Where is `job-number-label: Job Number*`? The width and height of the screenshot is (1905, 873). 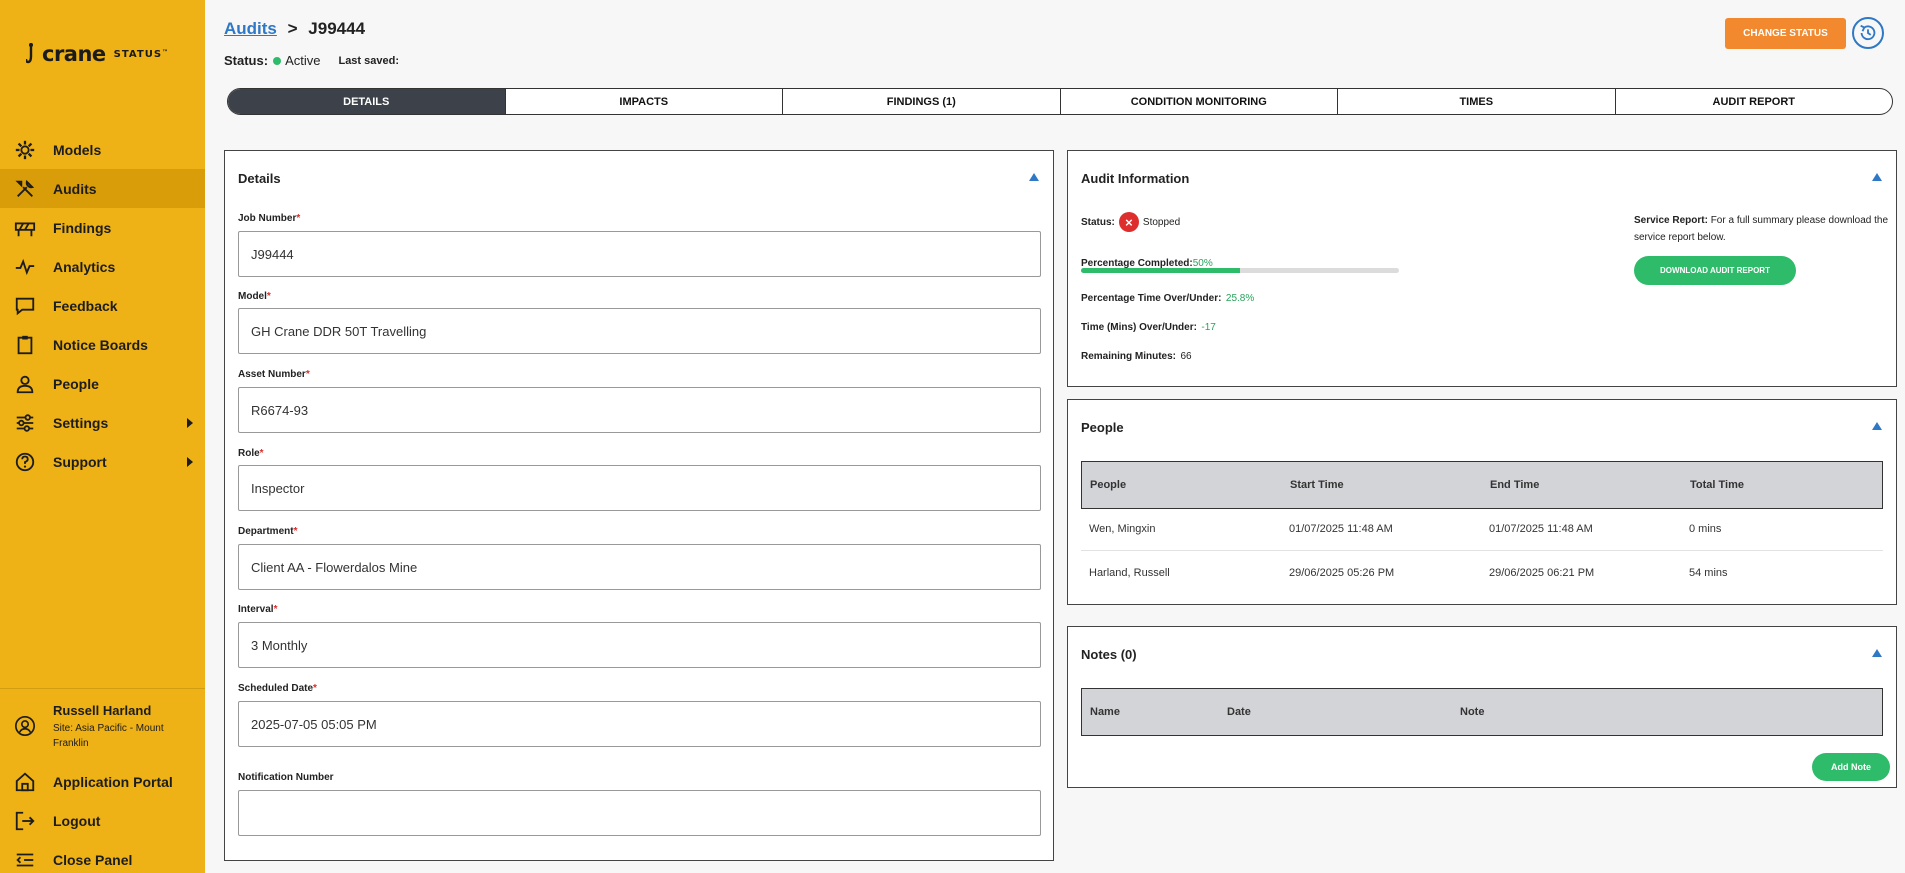 job-number-label: Job Number* is located at coordinates (269, 218).